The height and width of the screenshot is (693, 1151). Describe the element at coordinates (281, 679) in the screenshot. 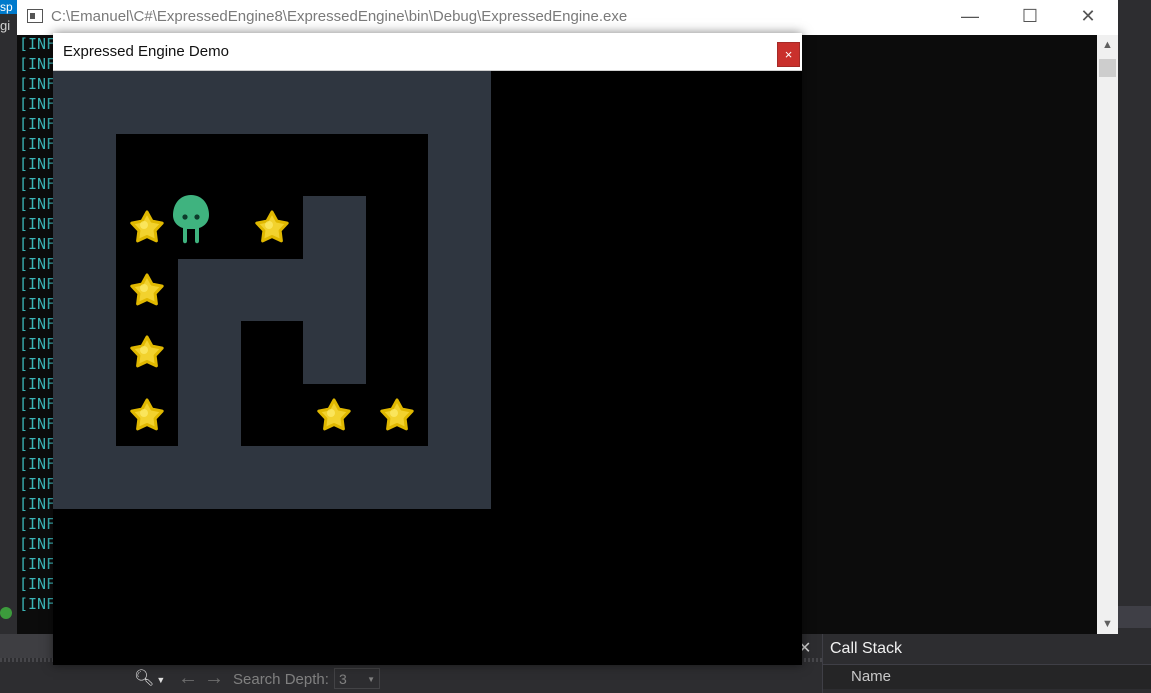

I see `search-depth-label: Search Depth:` at that location.